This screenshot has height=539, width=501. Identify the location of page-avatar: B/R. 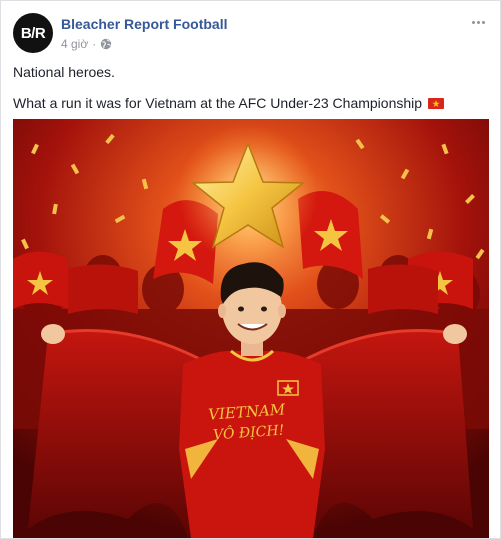
(33, 33).